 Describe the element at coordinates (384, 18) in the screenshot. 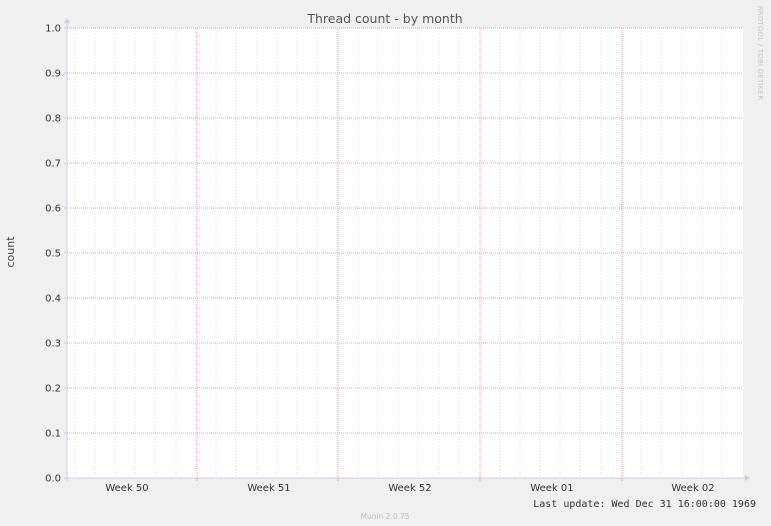

I see `chart-title: Thread count - by month` at that location.